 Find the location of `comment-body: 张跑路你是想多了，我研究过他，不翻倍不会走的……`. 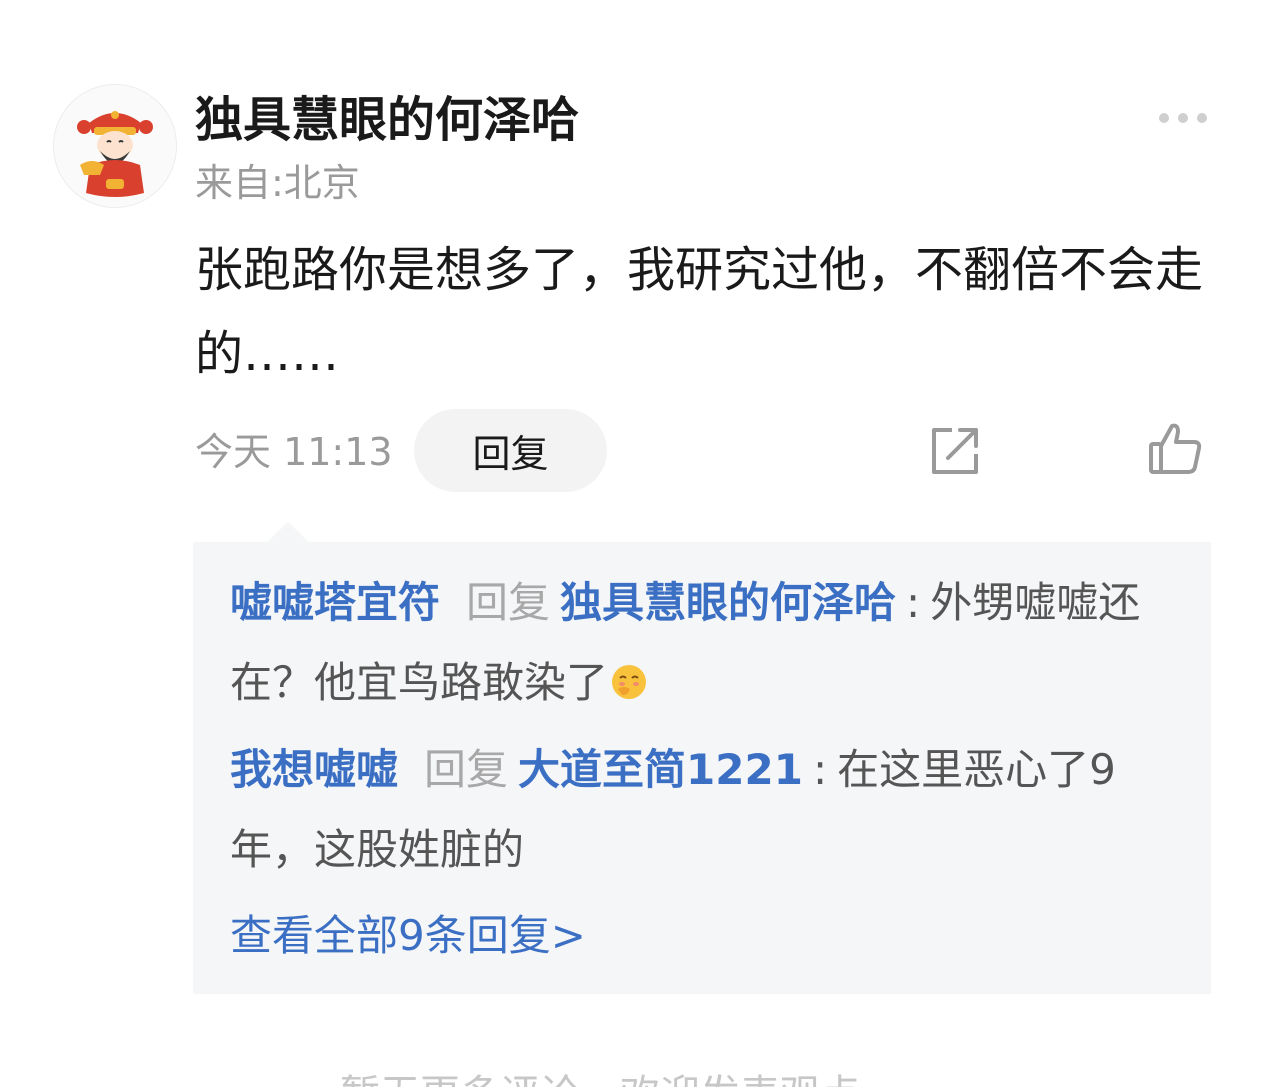

comment-body: 张跑路你是想多了，我研究过他，不翻倍不会走的…… is located at coordinates (699, 312).